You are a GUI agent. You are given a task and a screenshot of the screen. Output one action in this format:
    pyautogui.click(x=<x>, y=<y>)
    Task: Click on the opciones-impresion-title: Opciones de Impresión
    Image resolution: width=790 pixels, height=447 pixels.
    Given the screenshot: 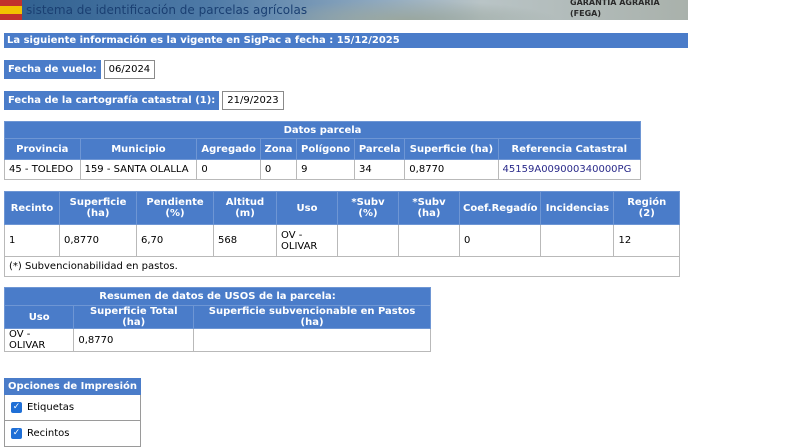 What is the action you would take?
    pyautogui.click(x=72, y=386)
    